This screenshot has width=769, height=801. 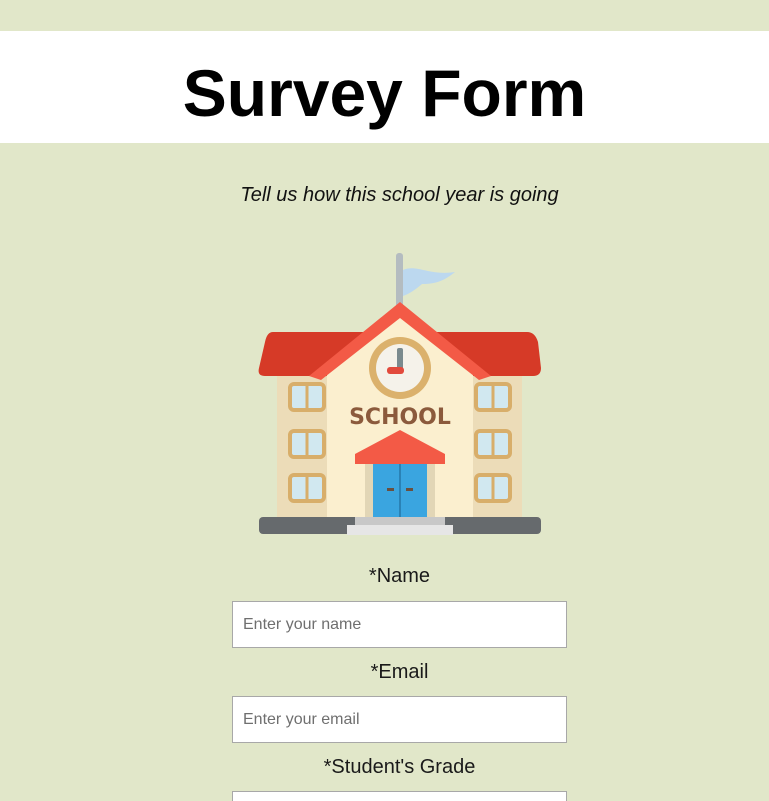 What do you see at coordinates (399, 796) in the screenshot?
I see `grade-input` at bounding box center [399, 796].